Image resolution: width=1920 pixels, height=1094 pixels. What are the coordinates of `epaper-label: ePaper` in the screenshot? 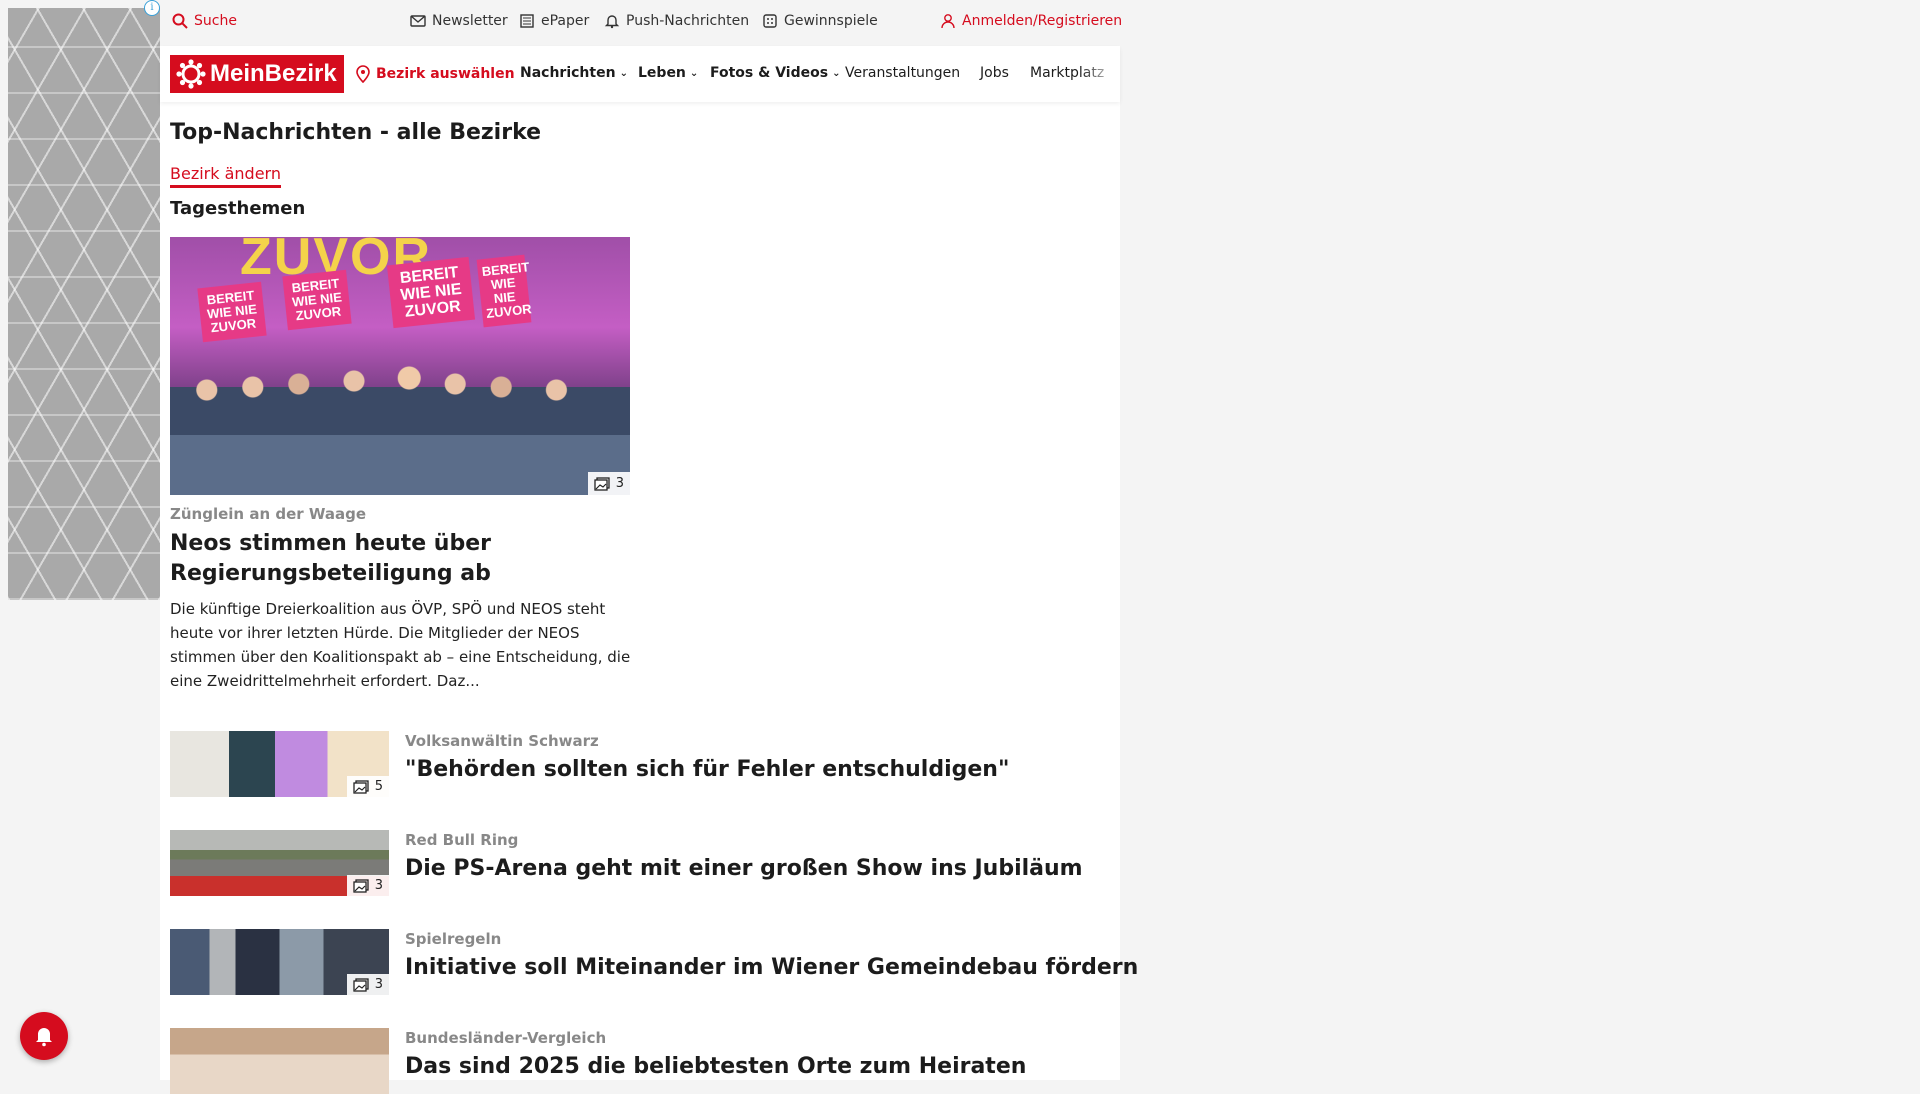 It's located at (565, 21).